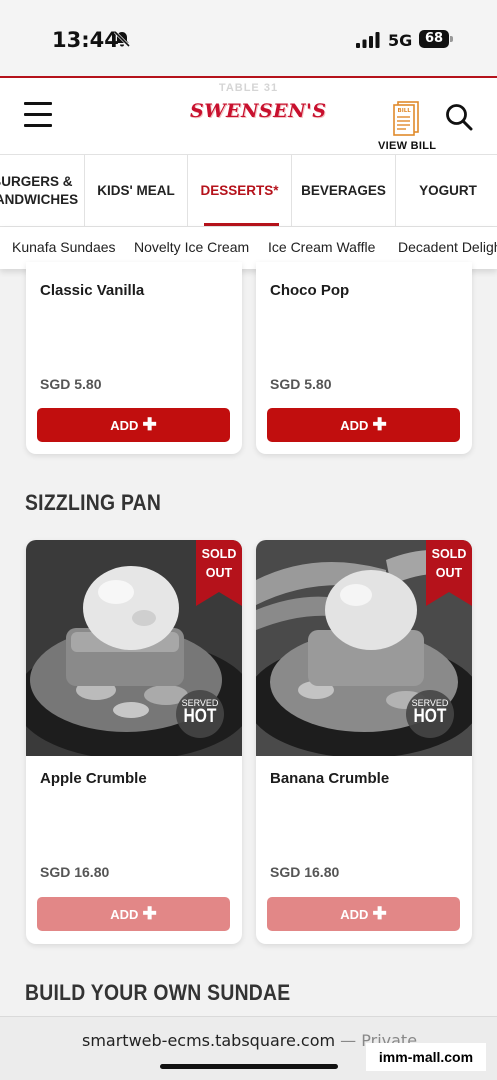 The height and width of the screenshot is (1080, 497). What do you see at coordinates (134, 358) in the screenshot?
I see `menu-item-card: Classic Vanilla SGD 5.80 ADD ✚` at bounding box center [134, 358].